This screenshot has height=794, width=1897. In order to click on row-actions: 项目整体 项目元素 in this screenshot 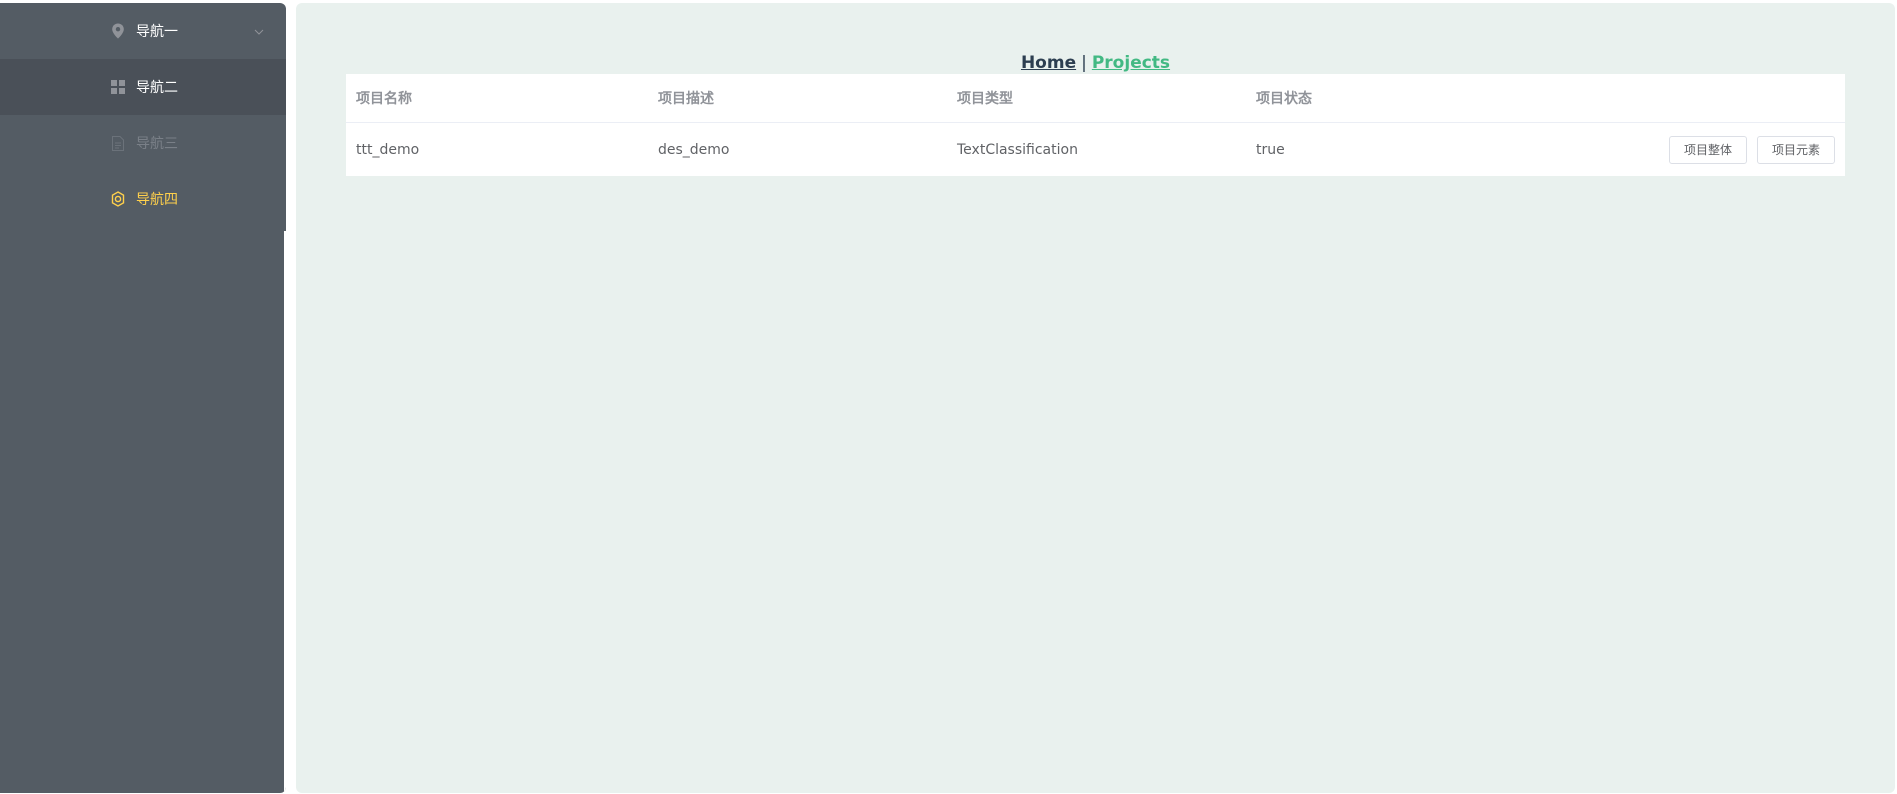, I will do `click(1751, 149)`.